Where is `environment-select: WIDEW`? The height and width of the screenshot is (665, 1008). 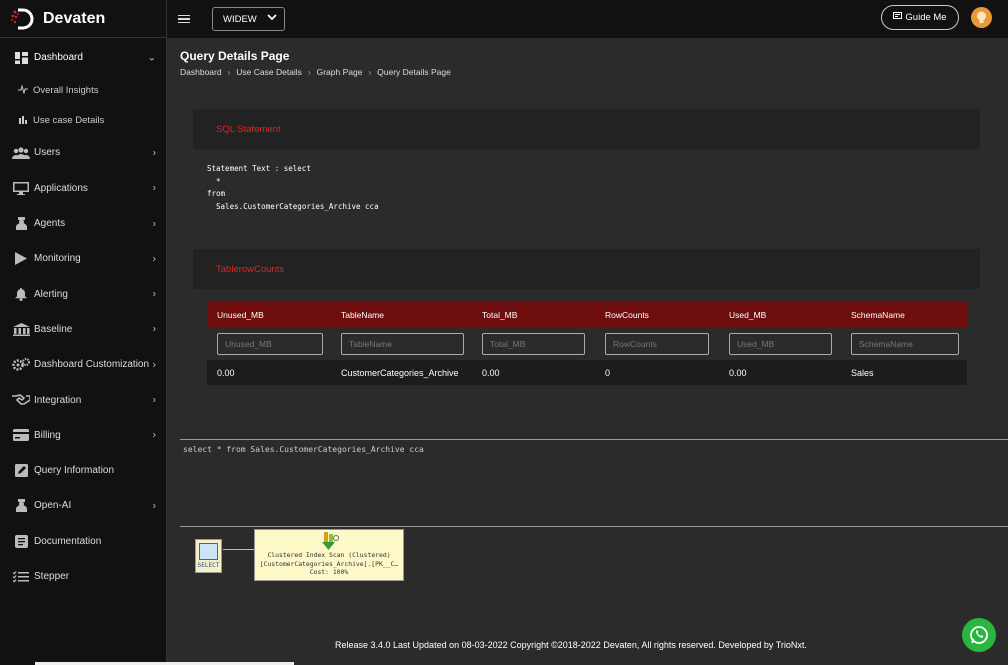 environment-select: WIDEW is located at coordinates (248, 19).